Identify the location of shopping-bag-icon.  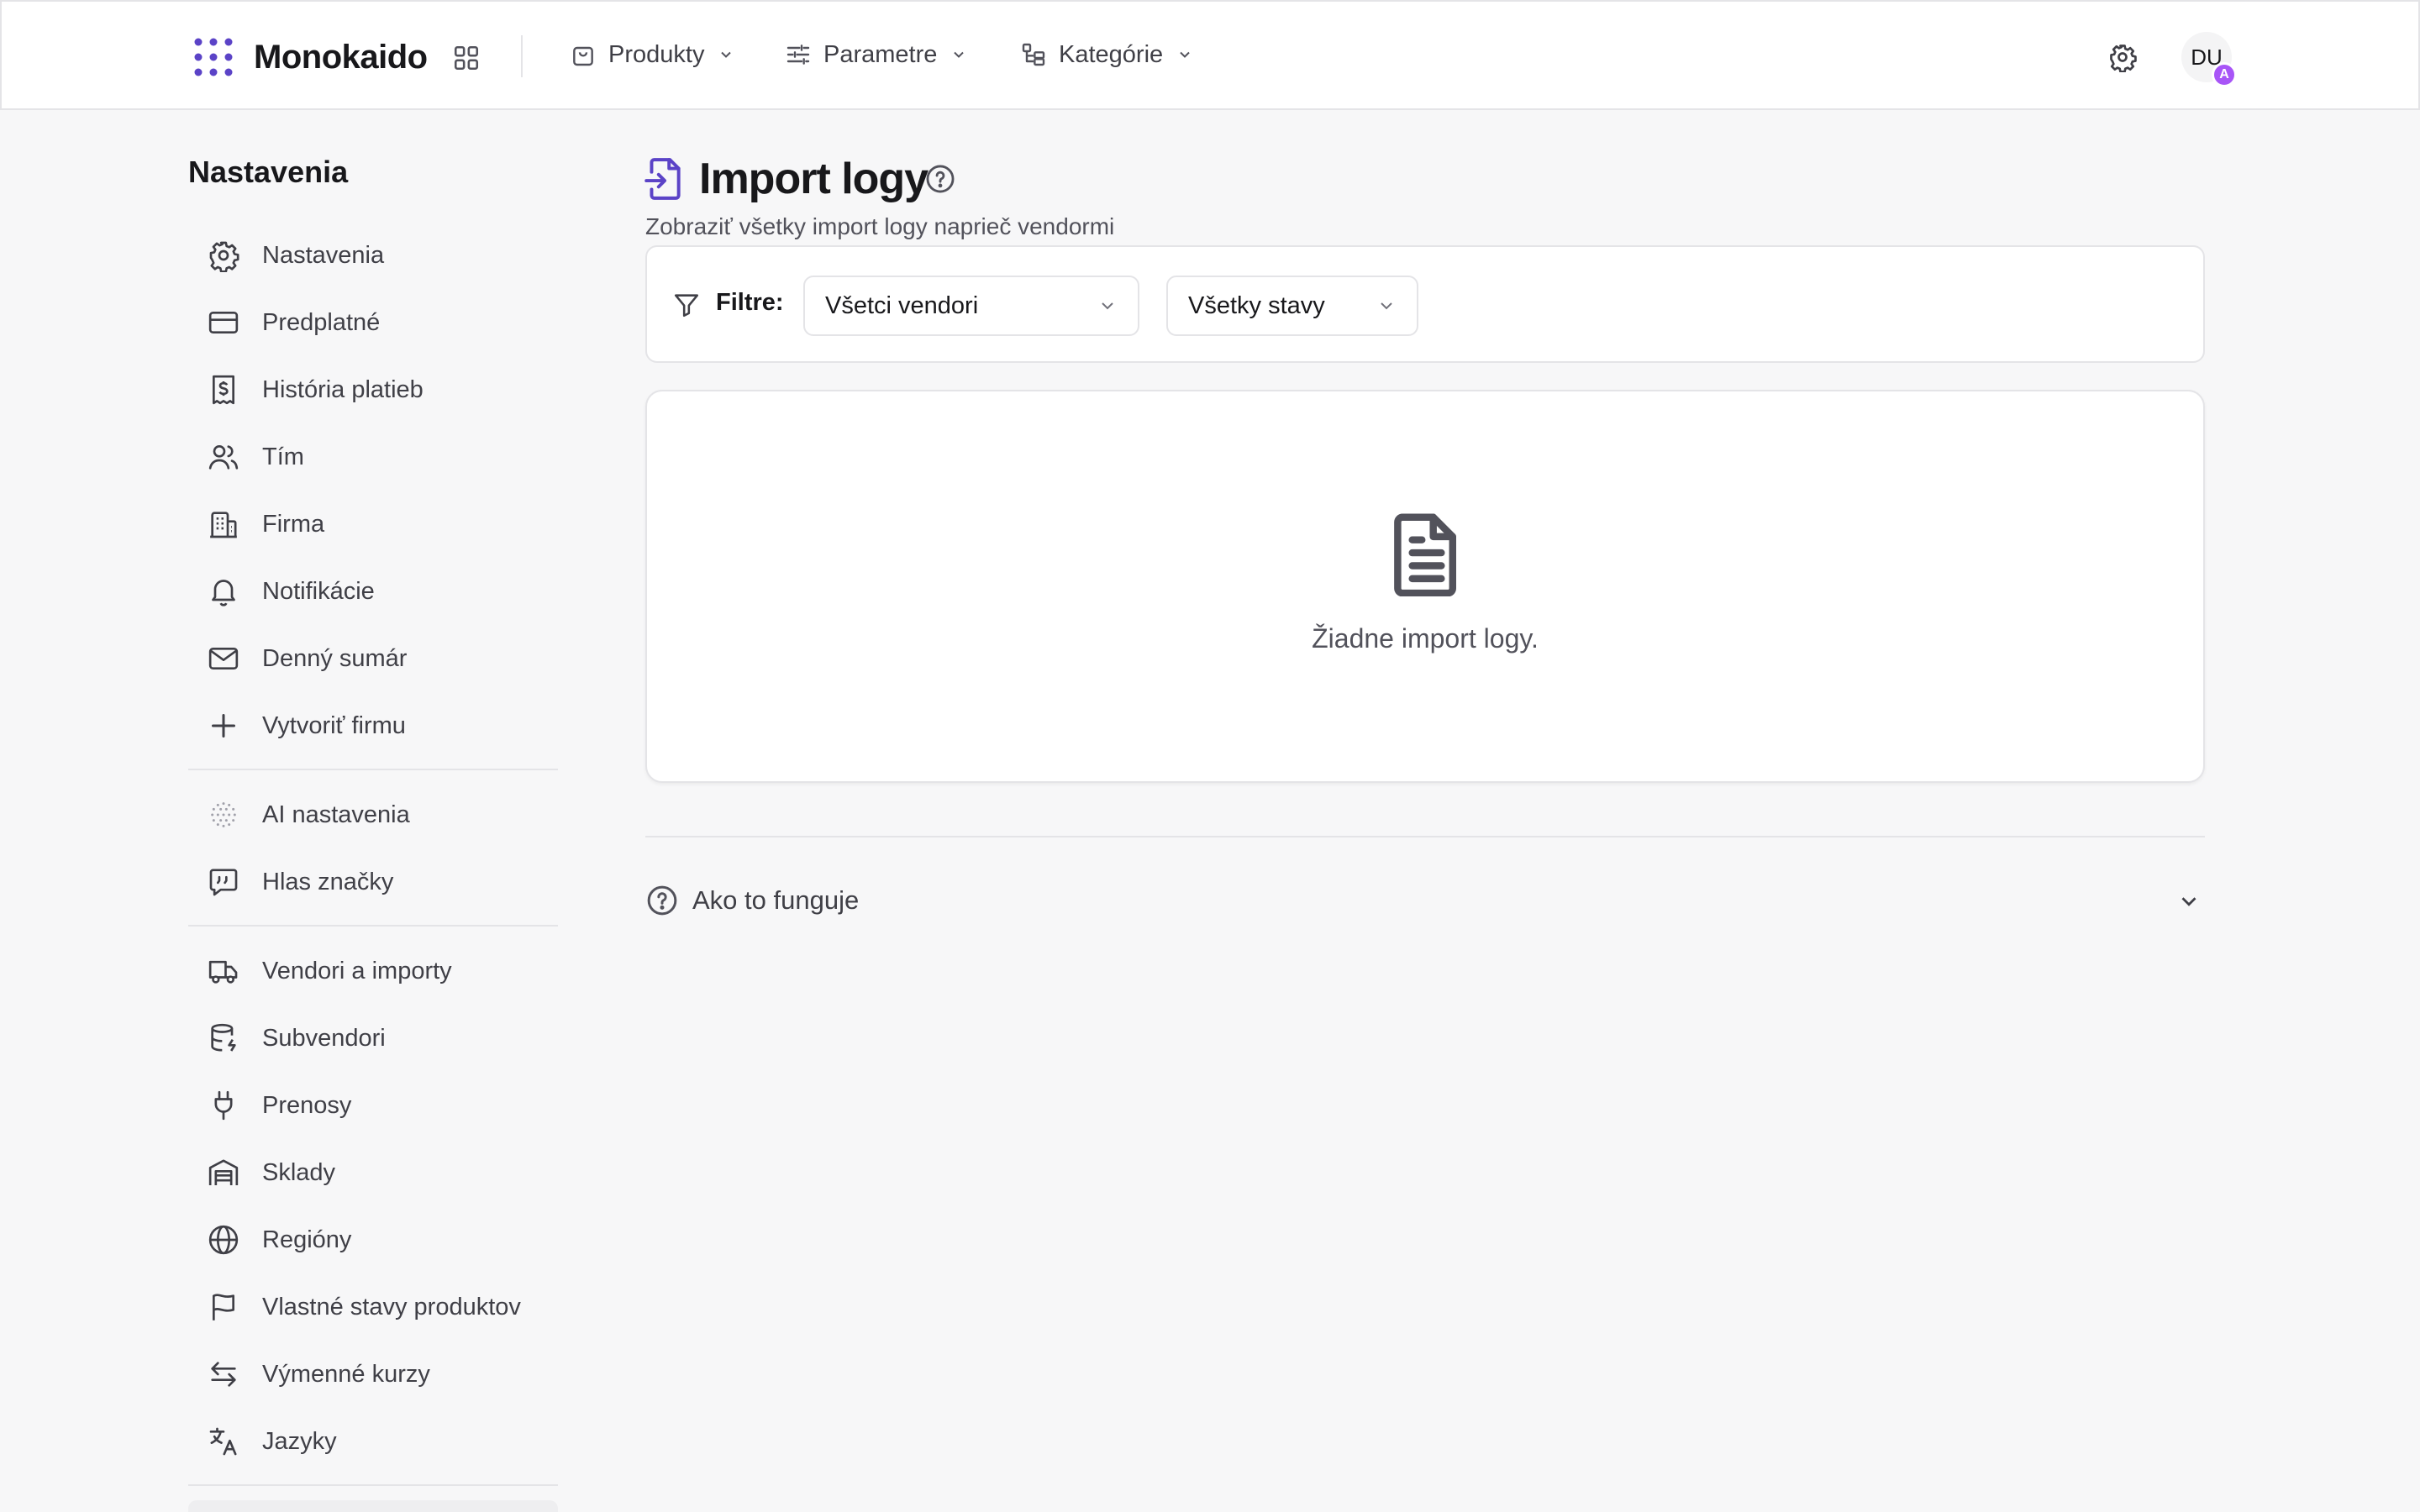
(583, 56).